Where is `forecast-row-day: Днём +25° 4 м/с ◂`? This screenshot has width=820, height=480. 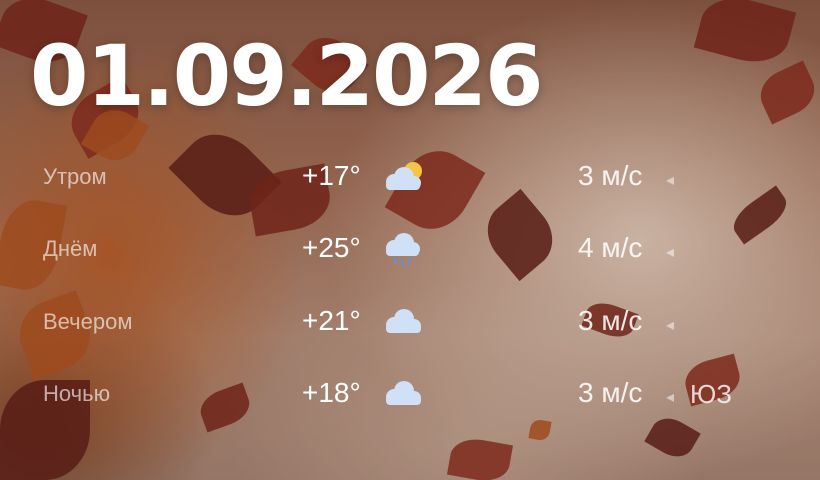
forecast-row-day: Днём +25° 4 м/с ◂ is located at coordinates (410, 252).